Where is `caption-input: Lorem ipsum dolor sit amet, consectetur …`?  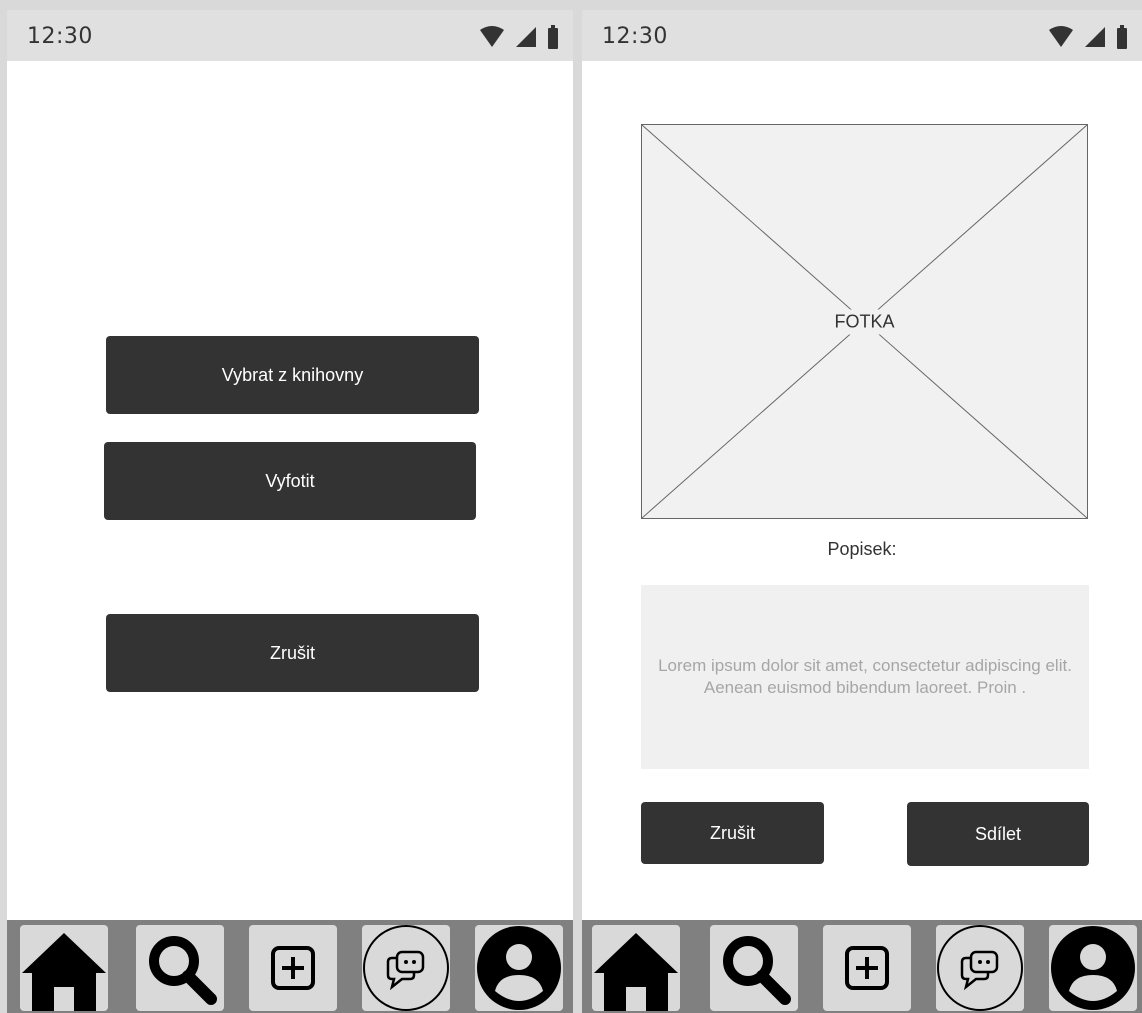
caption-input: Lorem ipsum dolor sit amet, consectetur … is located at coordinates (865, 677).